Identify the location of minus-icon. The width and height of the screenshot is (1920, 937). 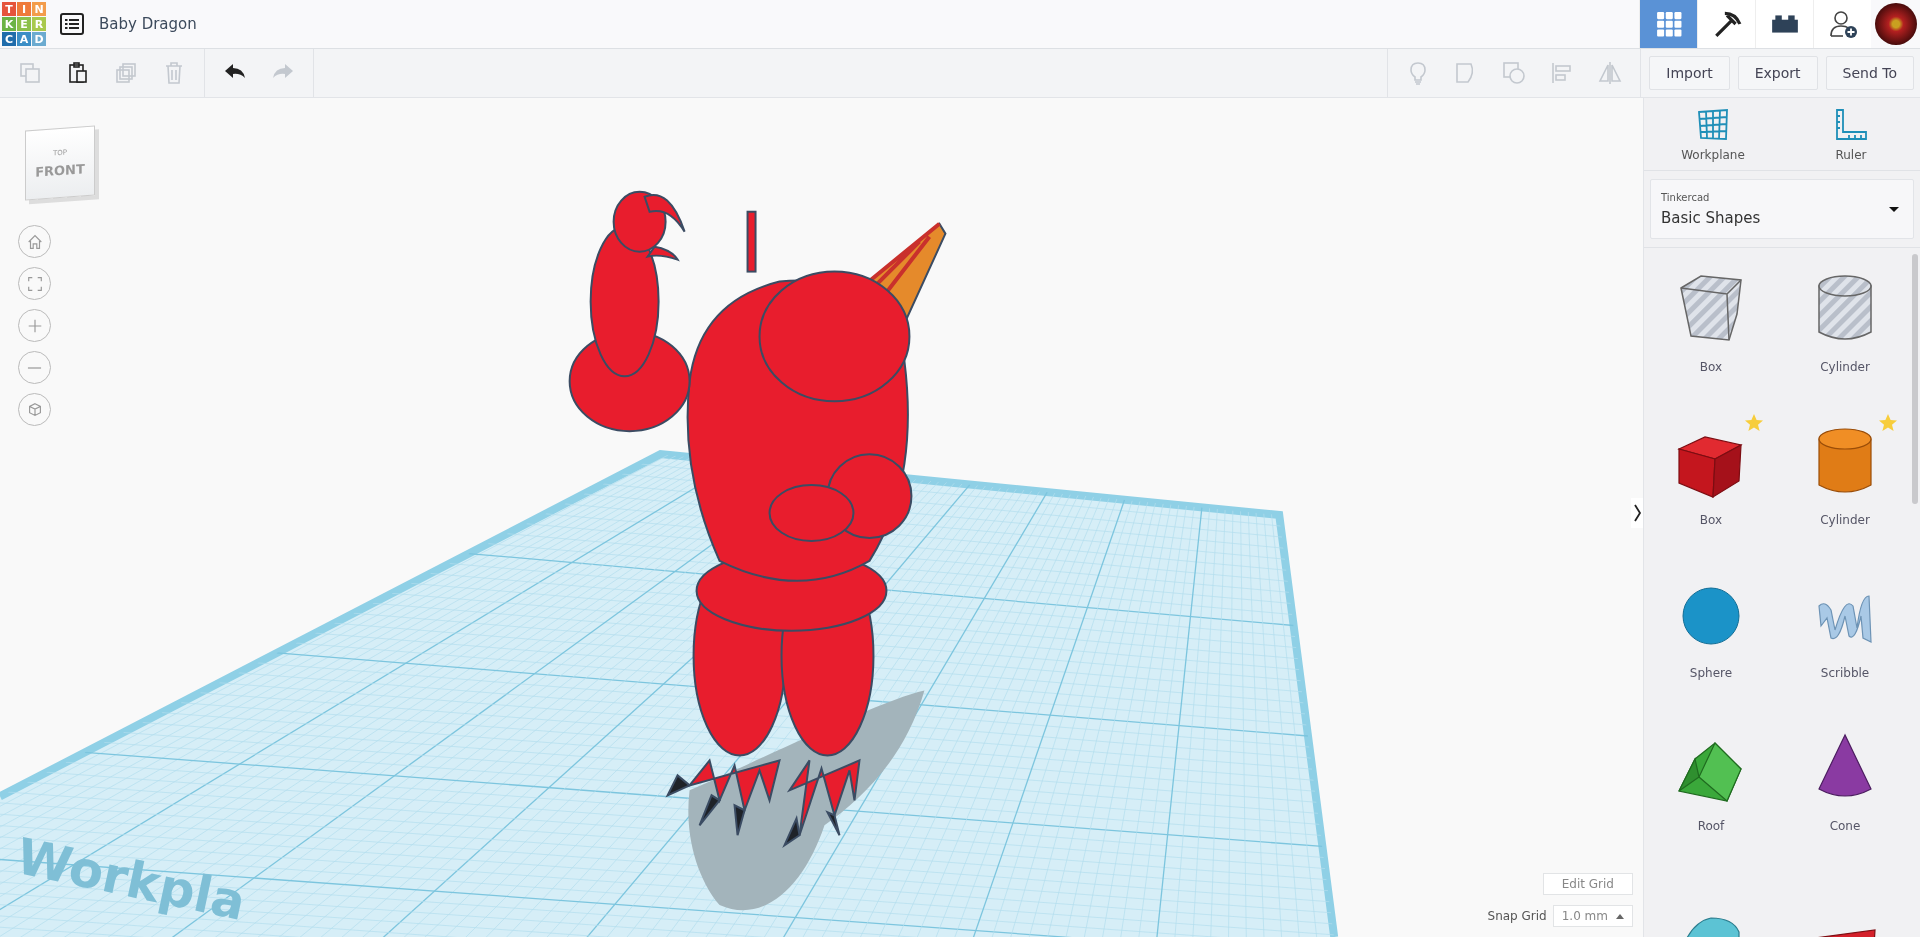
(34, 367).